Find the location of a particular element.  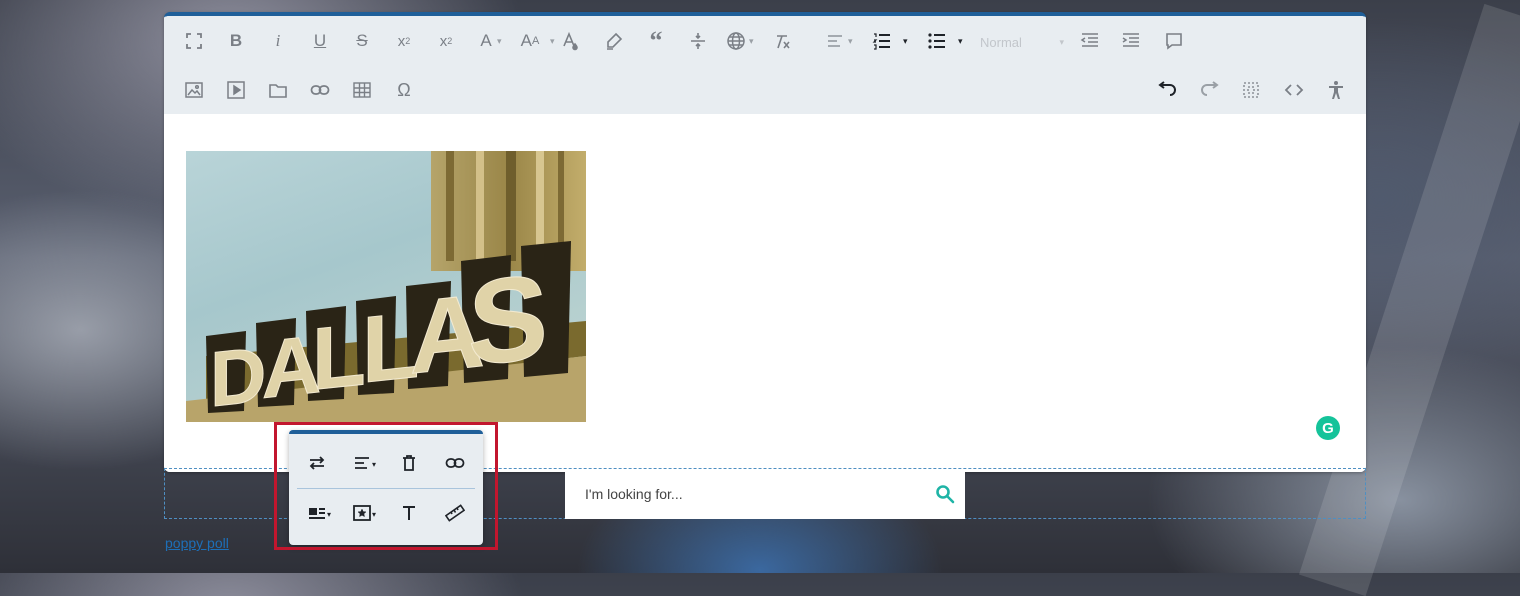

paragraph-format-select: Normal ▾ is located at coordinates (1022, 42).